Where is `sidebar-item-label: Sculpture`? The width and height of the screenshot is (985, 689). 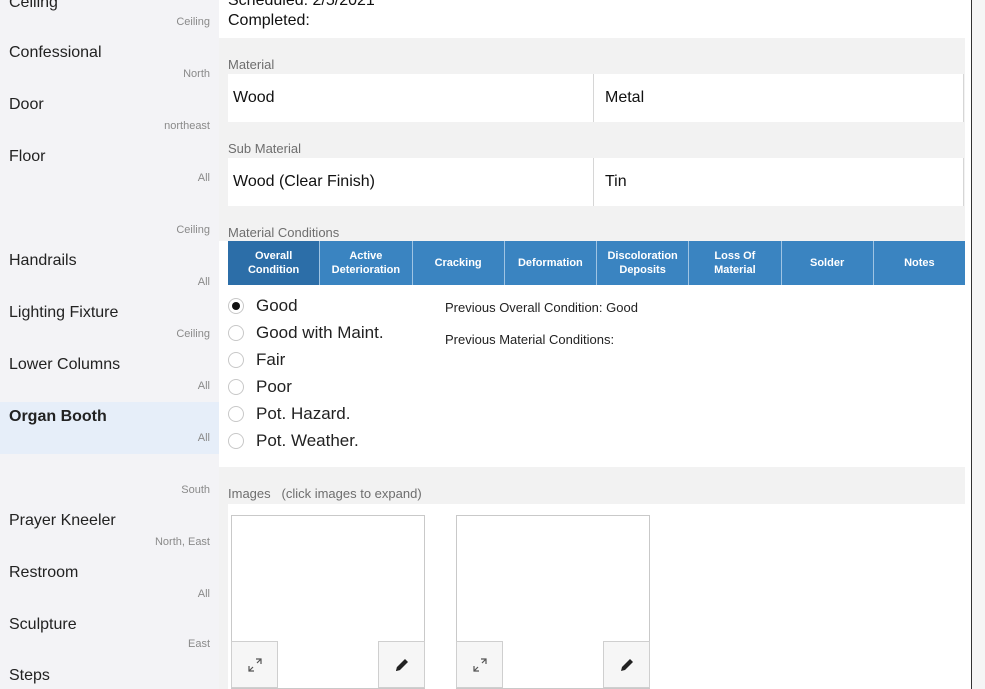
sidebar-item-label: Sculpture is located at coordinates (43, 624).